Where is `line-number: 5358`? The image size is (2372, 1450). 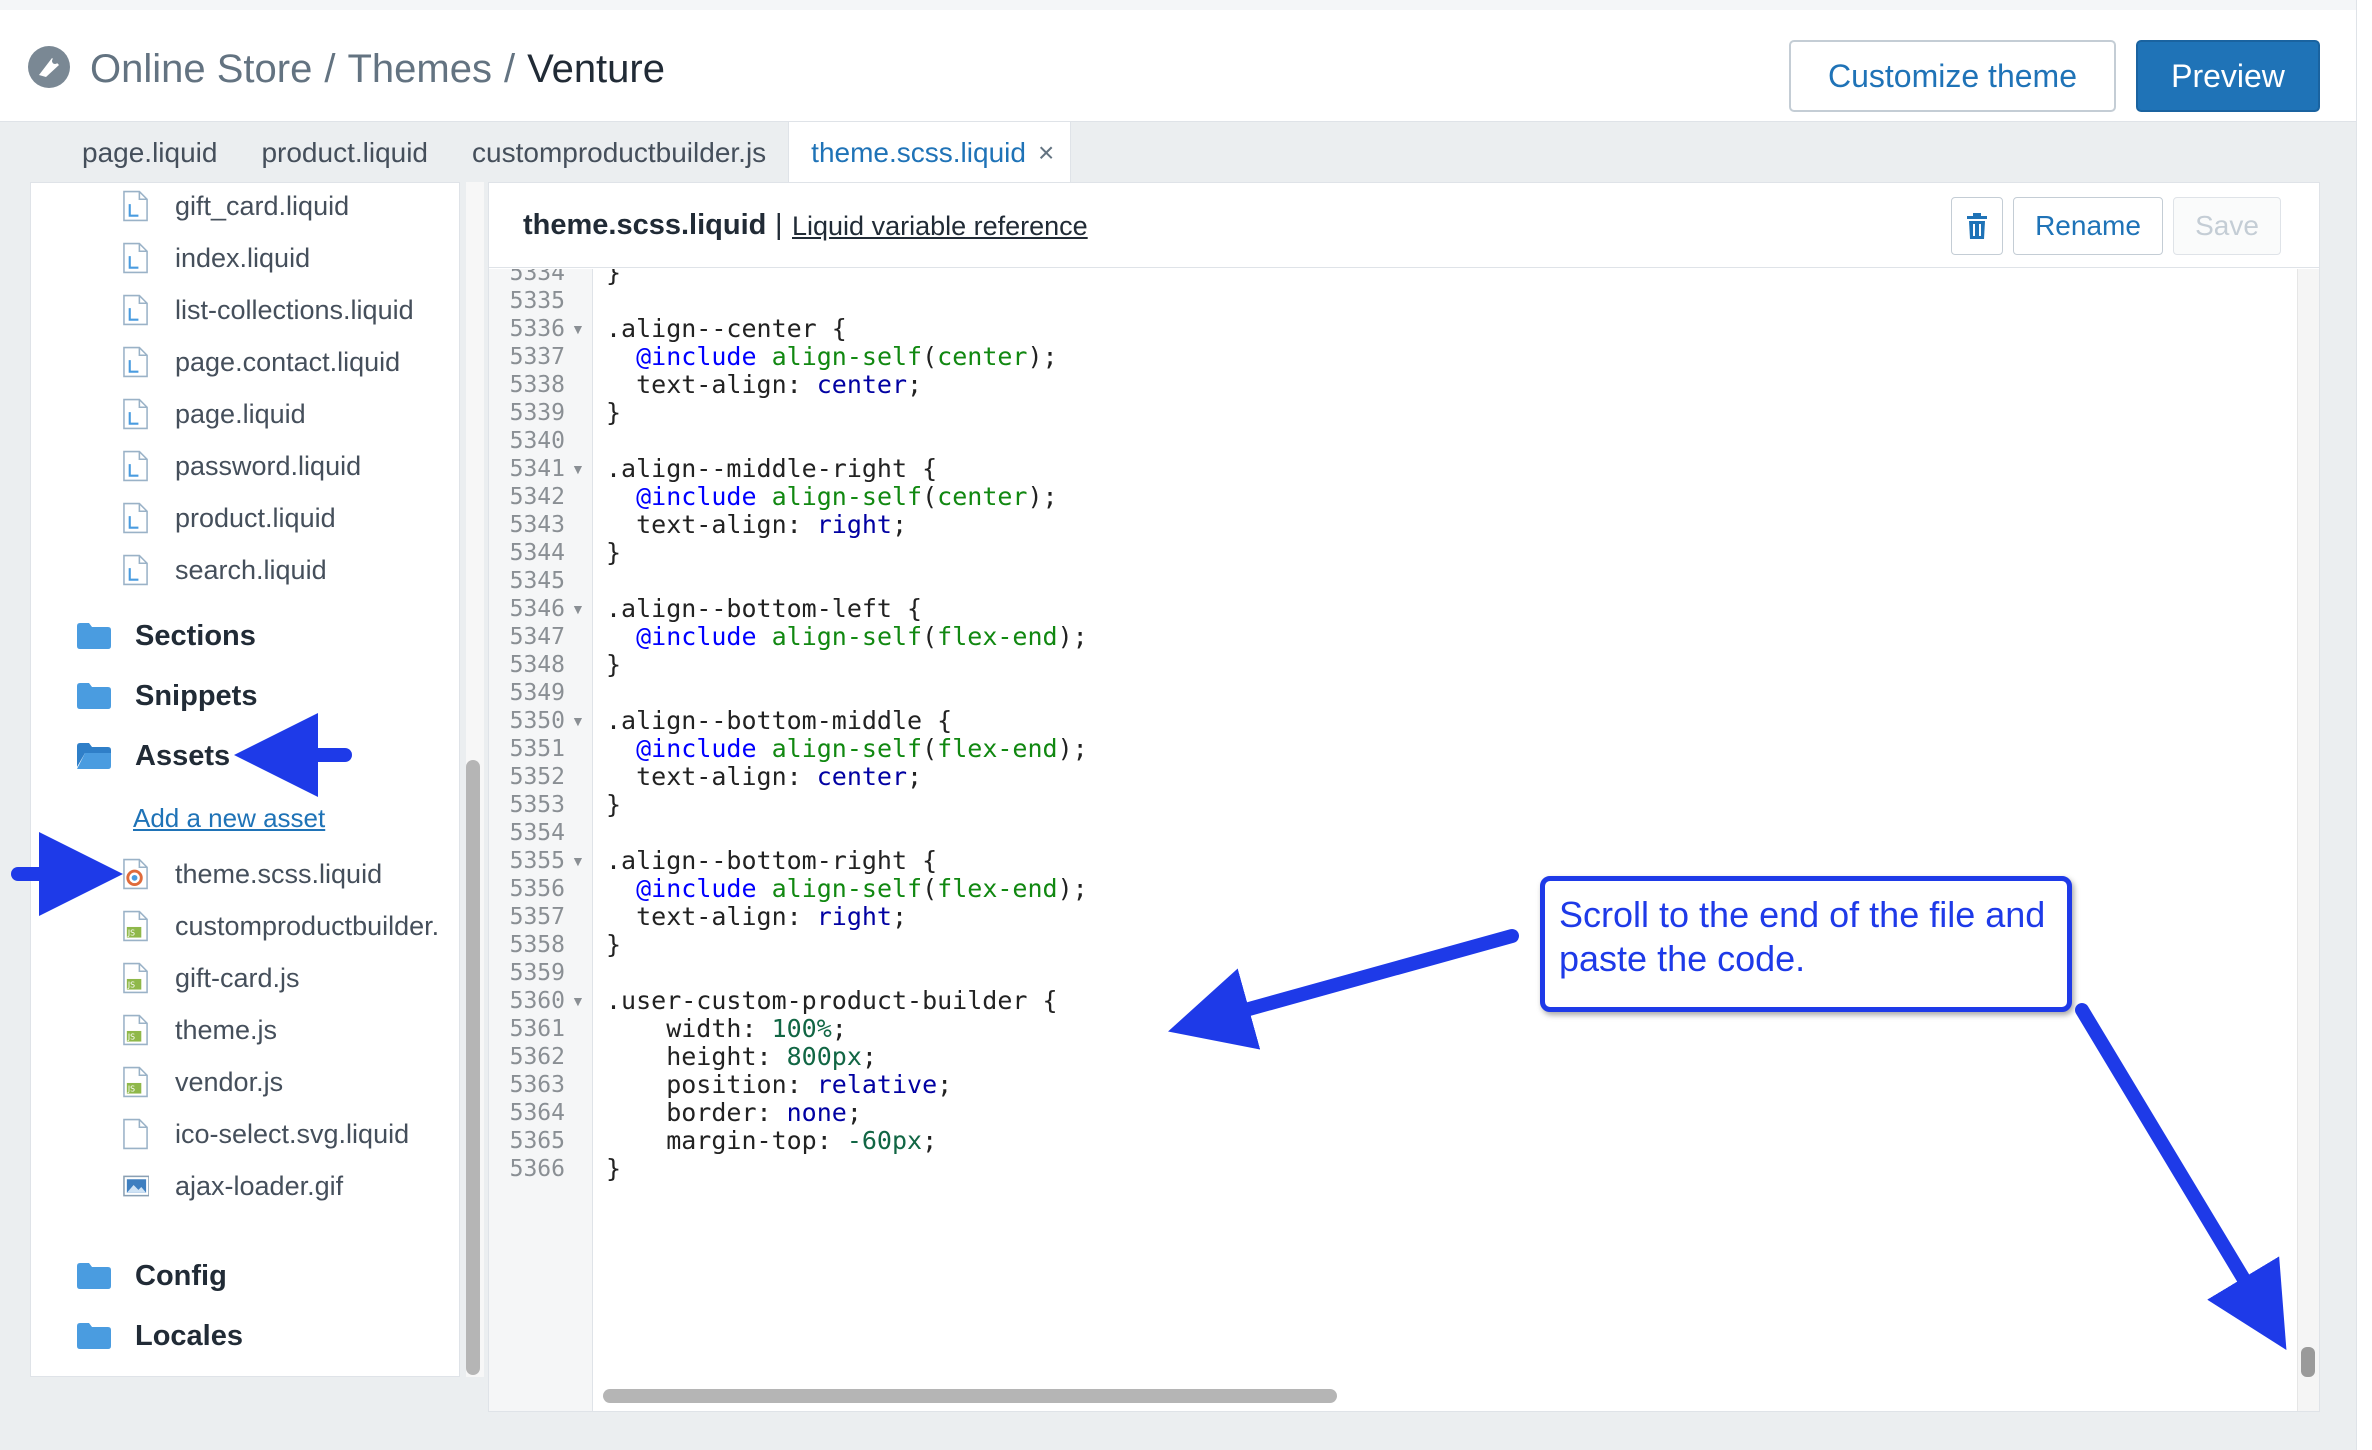
line-number: 5358 is located at coordinates (537, 945).